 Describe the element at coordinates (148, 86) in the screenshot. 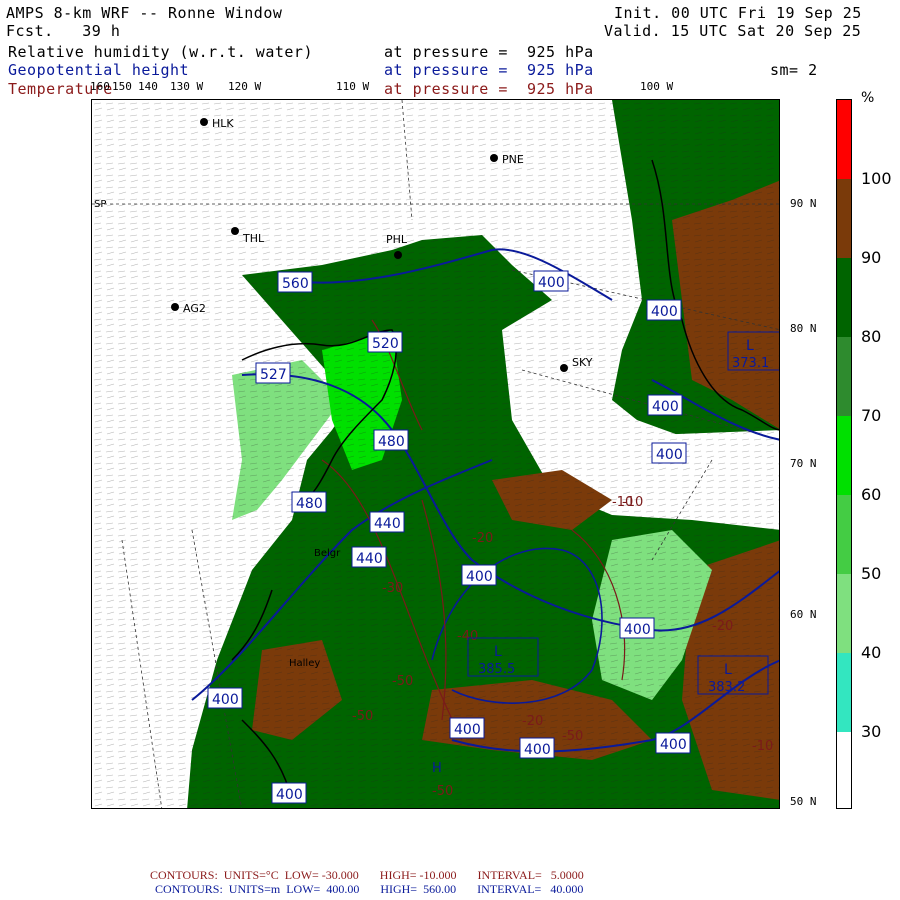

I see `lon-label: 140` at that location.